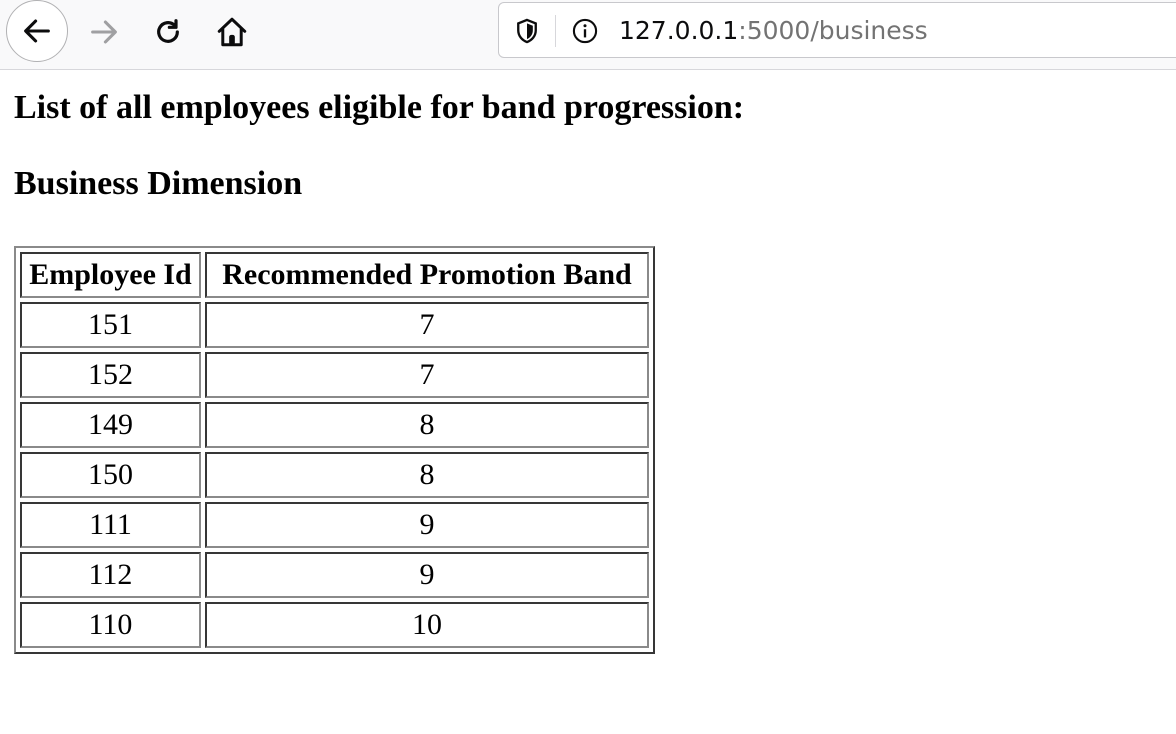 Image resolution: width=1176 pixels, height=734 pixels. Describe the element at coordinates (110, 525) in the screenshot. I see `employee-id-cell: 111` at that location.